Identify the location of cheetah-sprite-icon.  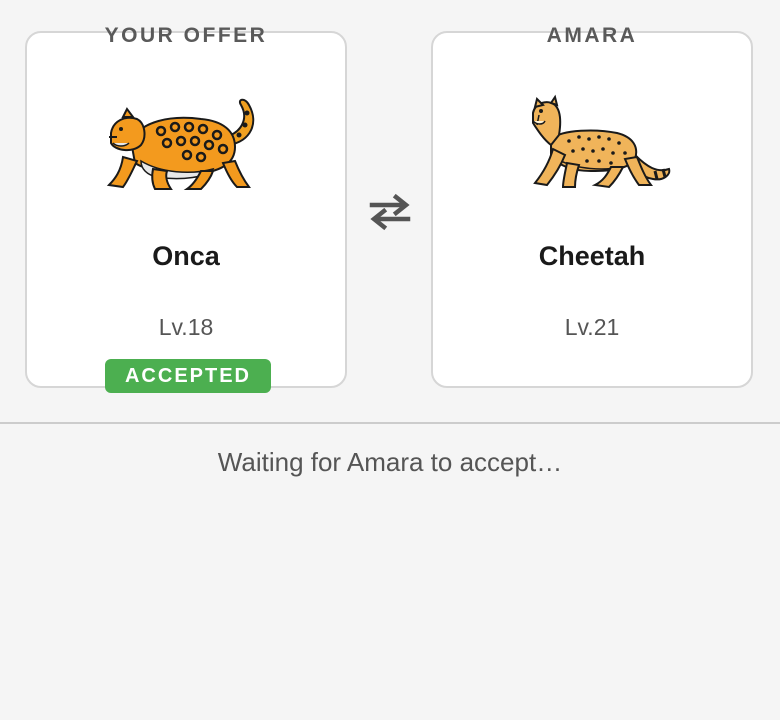
(592, 148).